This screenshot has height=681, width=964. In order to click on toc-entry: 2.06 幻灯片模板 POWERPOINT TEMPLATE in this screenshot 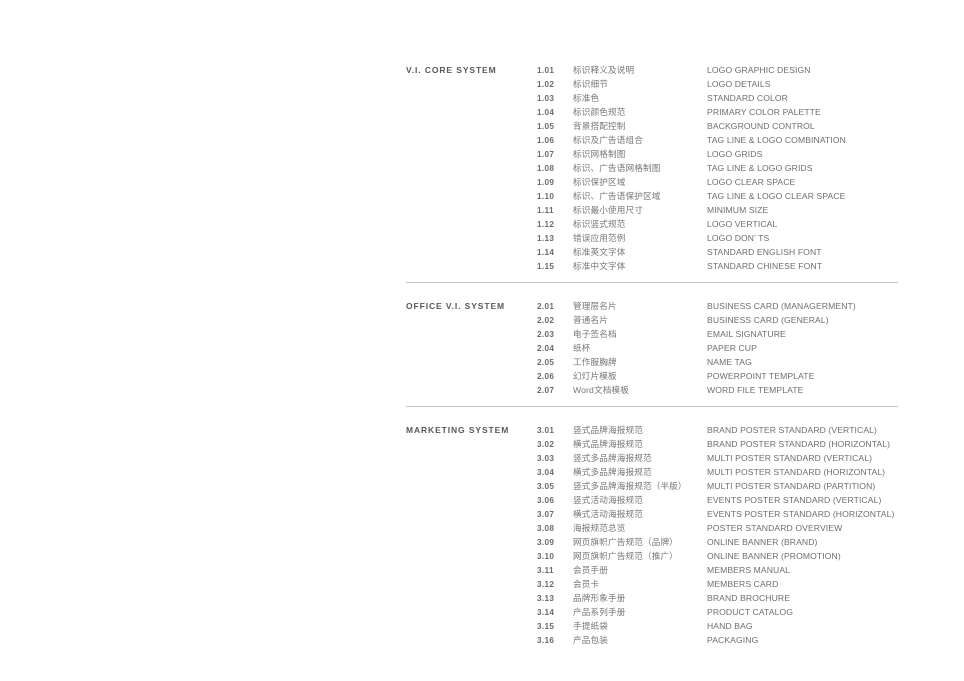, I will do `click(717, 376)`.